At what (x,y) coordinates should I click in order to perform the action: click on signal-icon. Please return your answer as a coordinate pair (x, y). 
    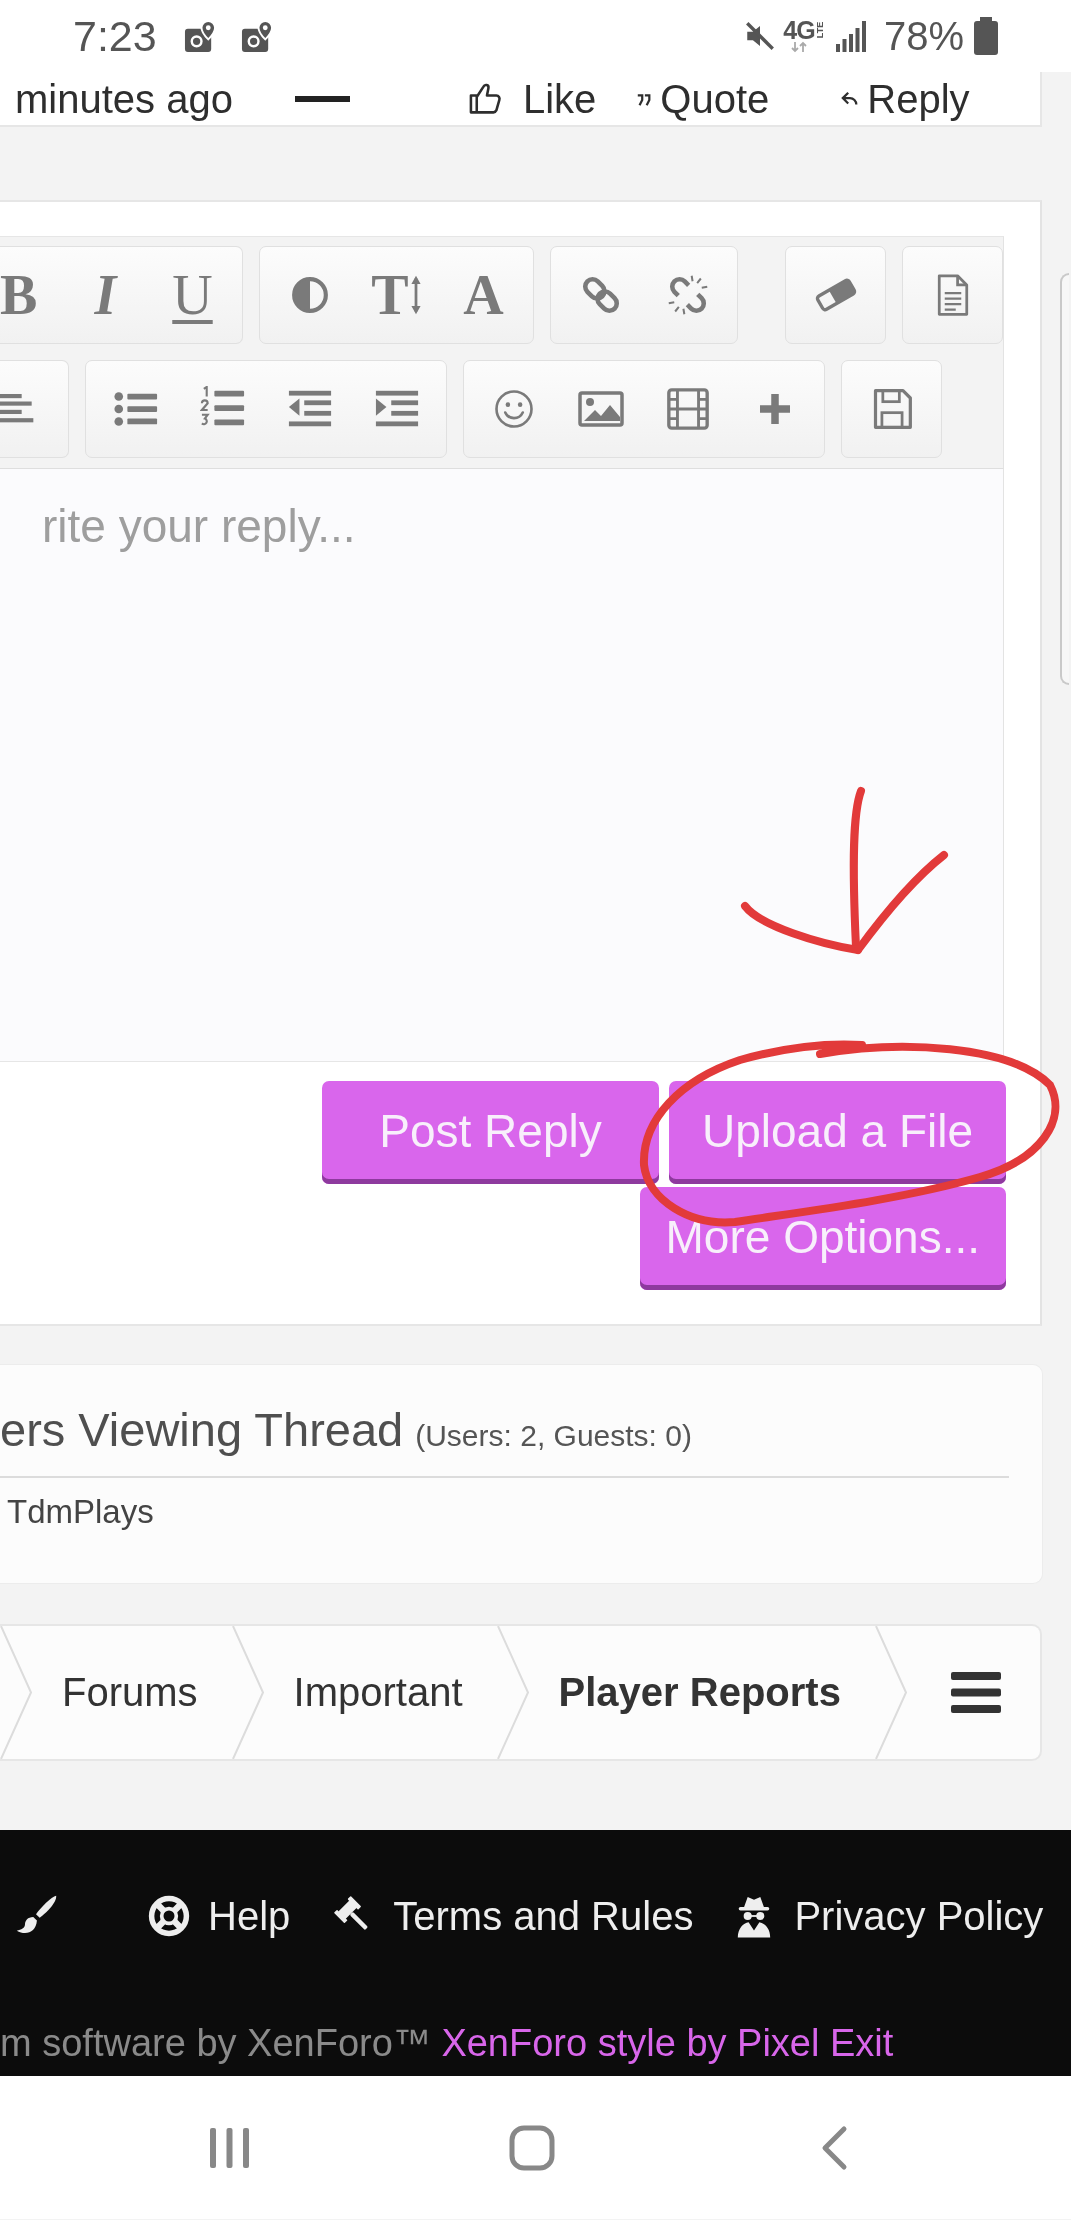
    Looking at the image, I should click on (850, 36).